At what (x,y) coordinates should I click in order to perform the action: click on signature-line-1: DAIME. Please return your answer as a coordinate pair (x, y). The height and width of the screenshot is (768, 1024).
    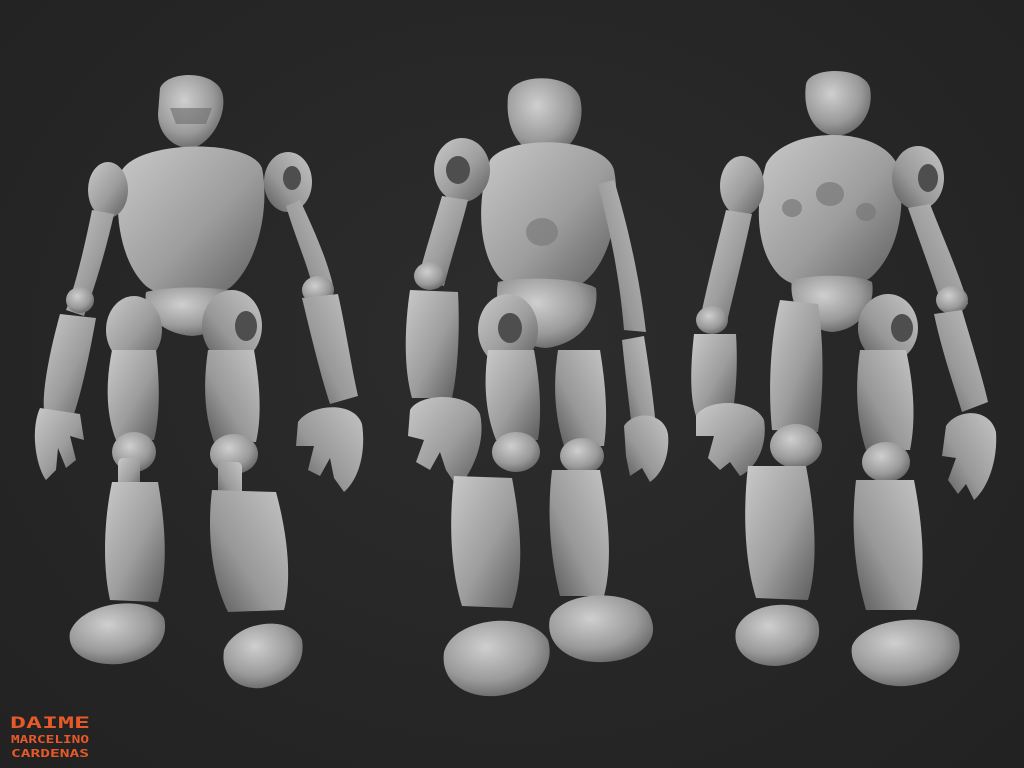
    Looking at the image, I should click on (50, 722).